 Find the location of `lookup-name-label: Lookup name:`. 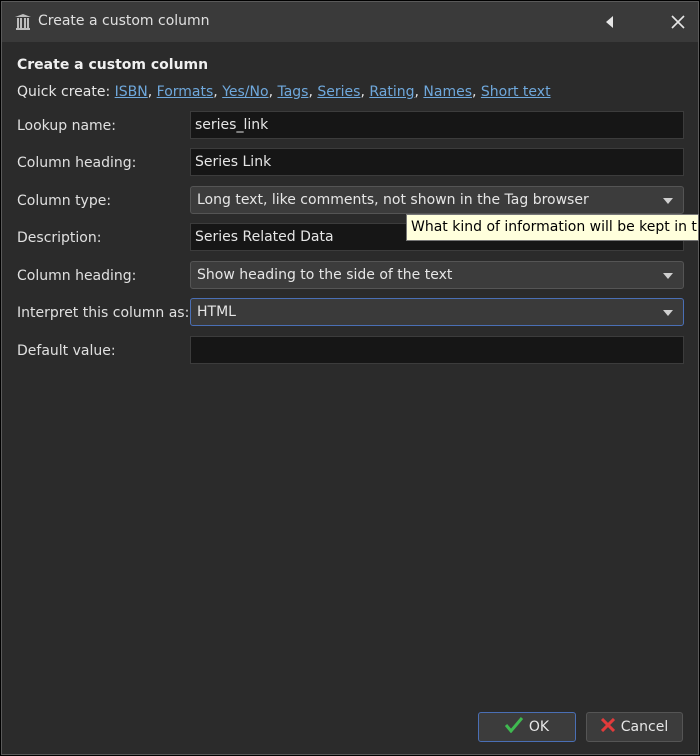

lookup-name-label: Lookup name: is located at coordinates (66, 126).